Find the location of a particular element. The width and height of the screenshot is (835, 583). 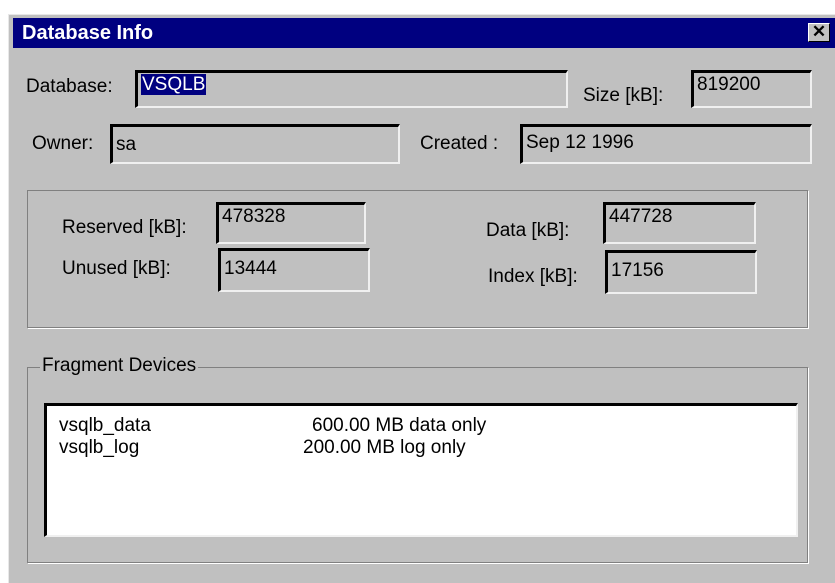

data-value: 447728 is located at coordinates (641, 216).